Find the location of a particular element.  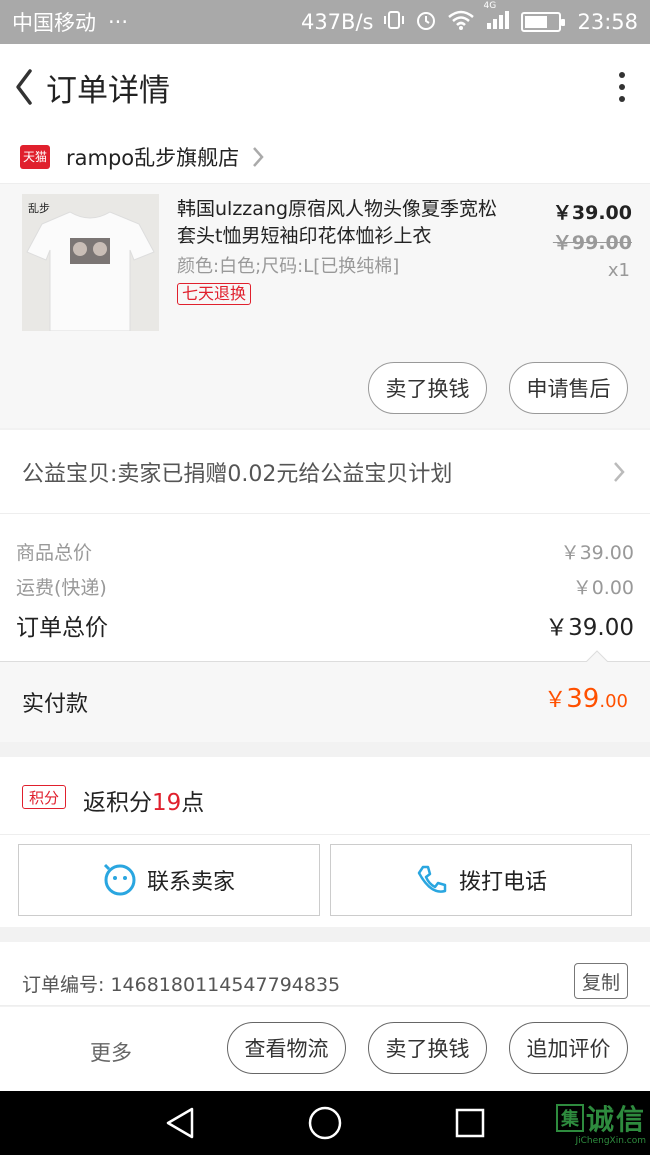

product-price: ￥39.00 is located at coordinates (592, 213).